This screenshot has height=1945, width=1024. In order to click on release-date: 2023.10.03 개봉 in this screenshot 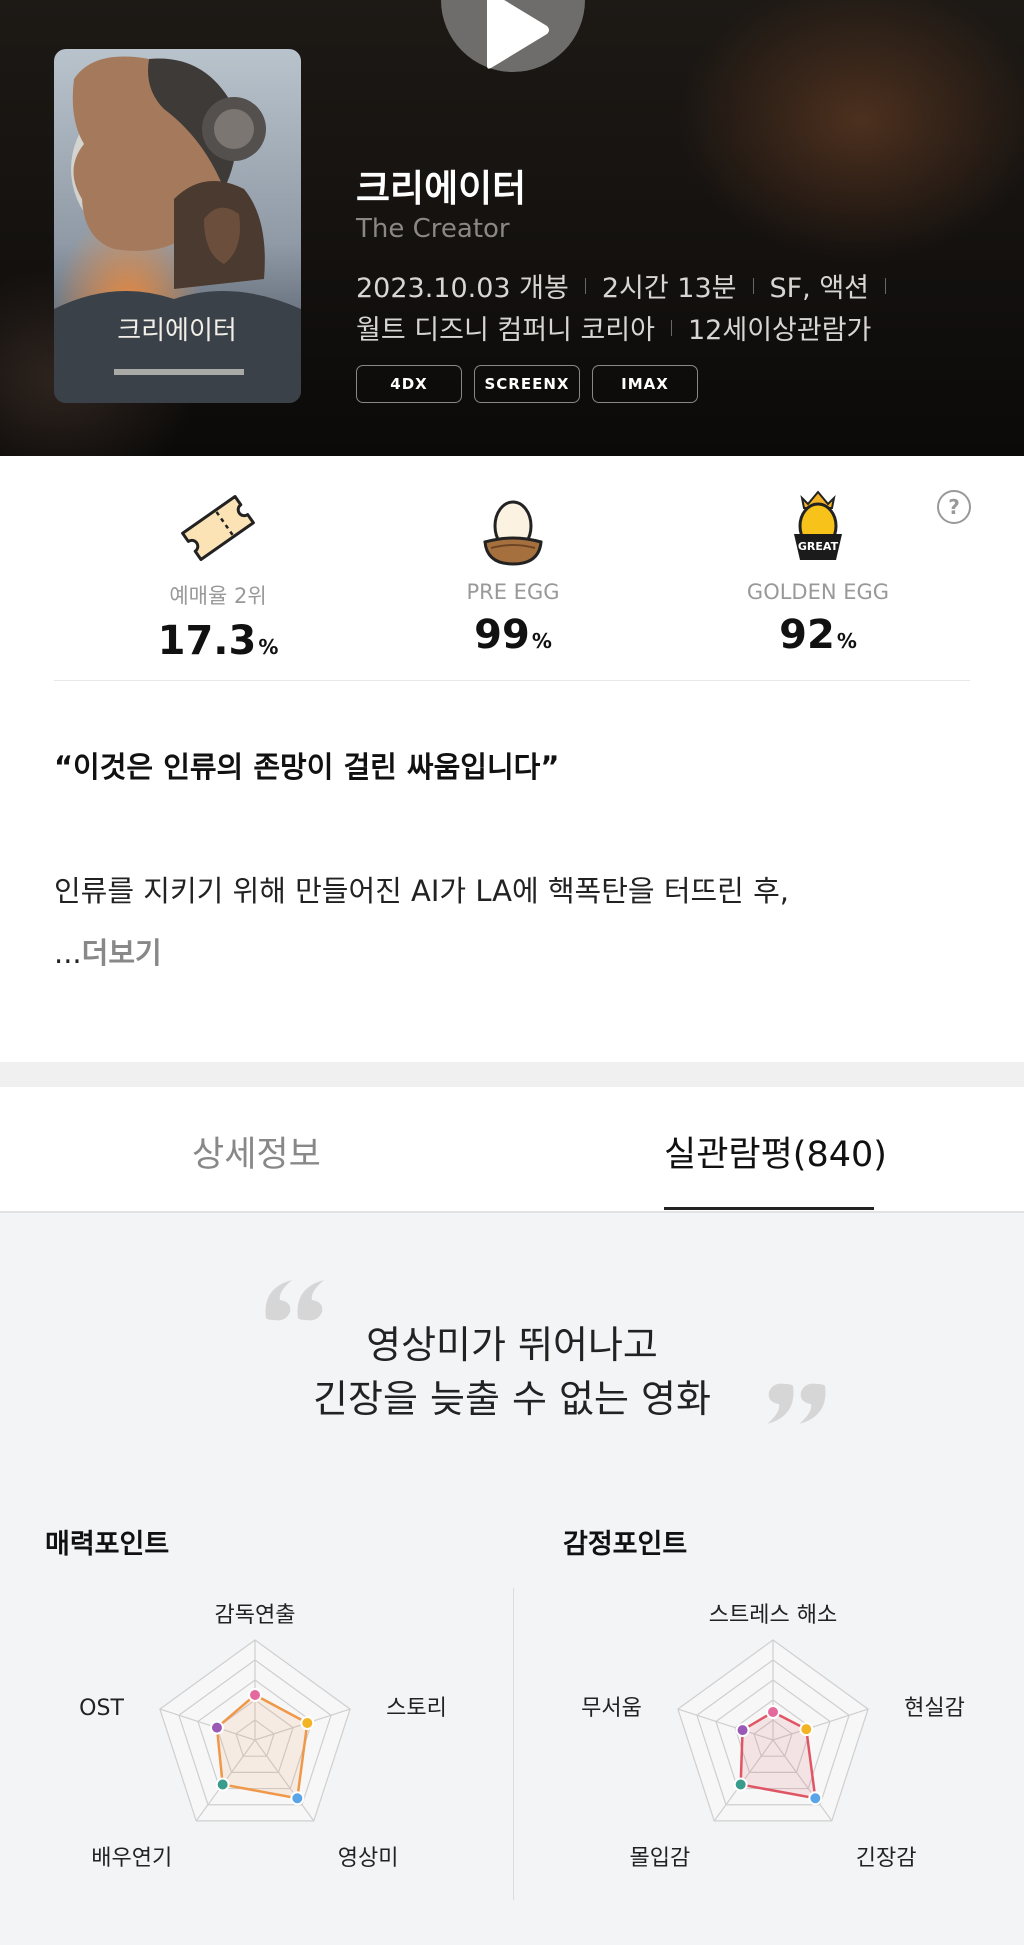, I will do `click(462, 288)`.